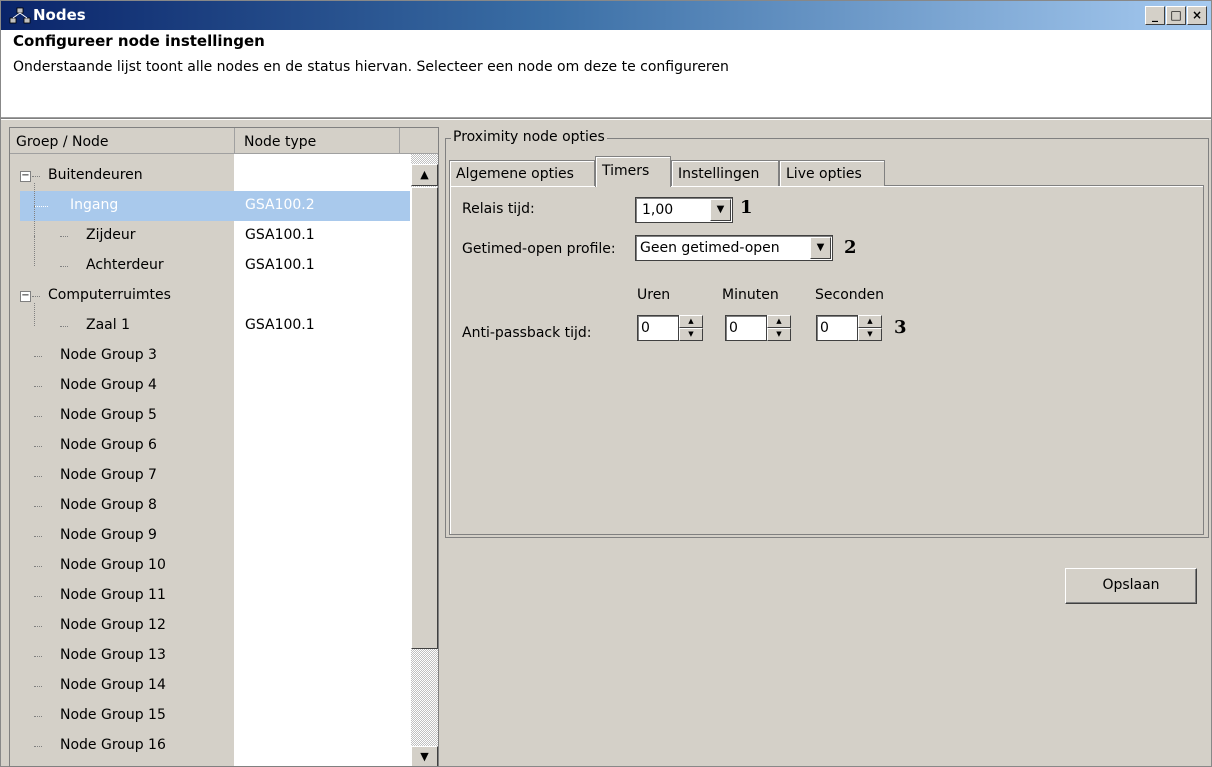 Image resolution: width=1212 pixels, height=767 pixels. I want to click on tree-item-label: Node Group 8, so click(108, 505).